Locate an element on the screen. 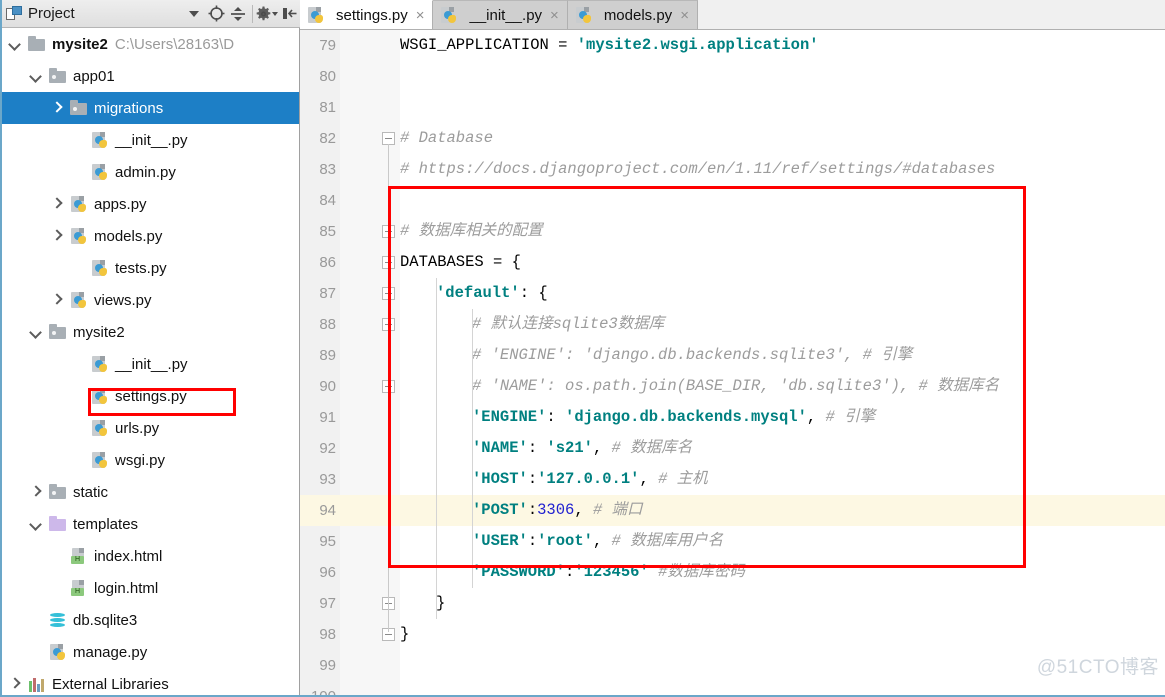 This screenshot has width=1165, height=697. tree-item-static: static is located at coordinates (149, 492).